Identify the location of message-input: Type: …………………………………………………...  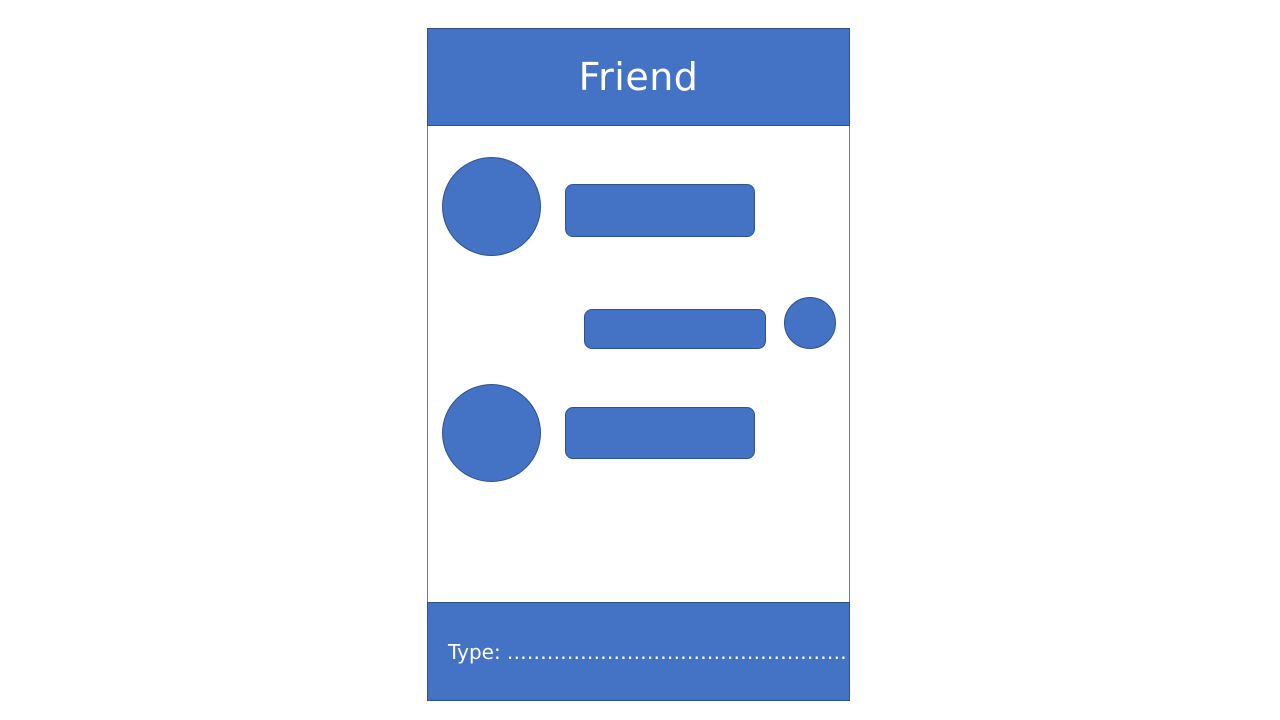
(638, 651).